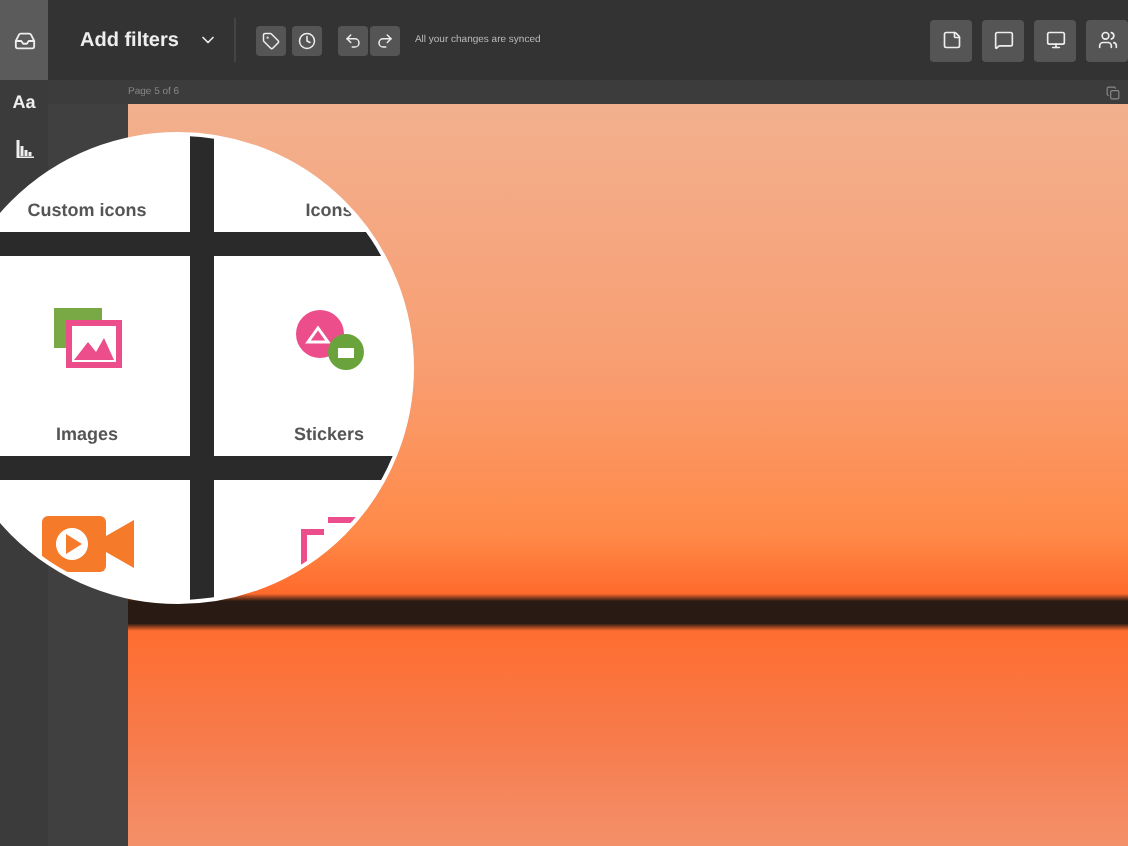 This screenshot has width=1128, height=846. Describe the element at coordinates (24, 149) in the screenshot. I see `bar-chart-icon` at that location.